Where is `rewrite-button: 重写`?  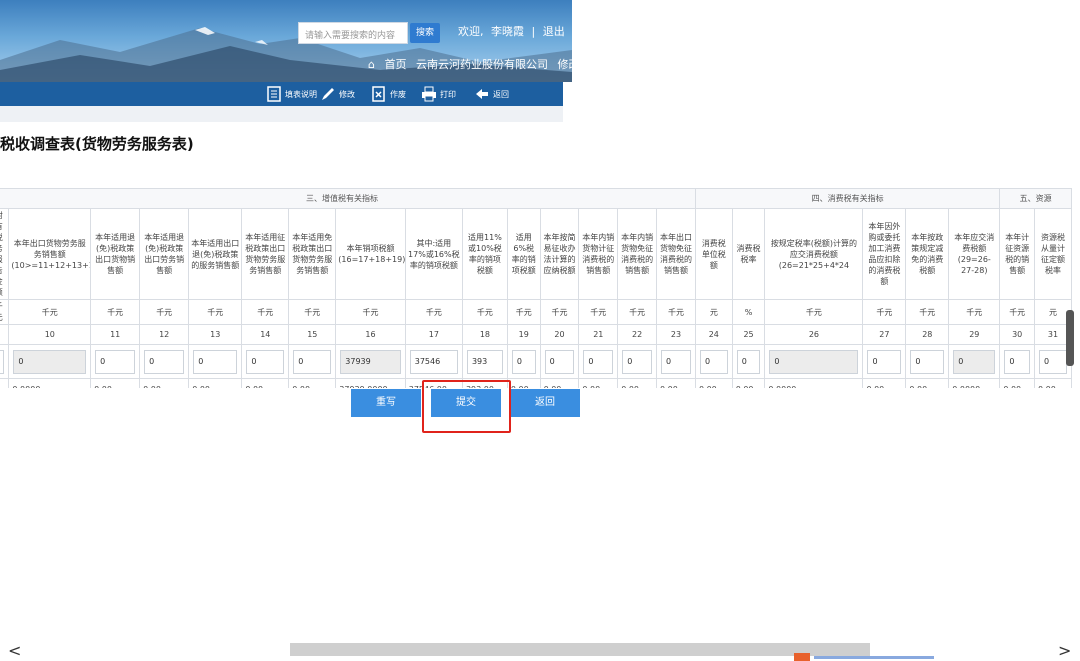
rewrite-button: 重写 is located at coordinates (386, 403).